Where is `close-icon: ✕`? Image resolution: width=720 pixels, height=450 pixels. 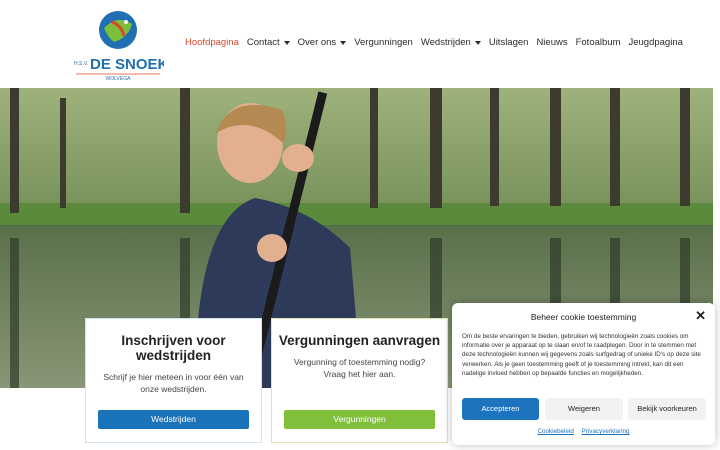 close-icon: ✕ is located at coordinates (700, 316).